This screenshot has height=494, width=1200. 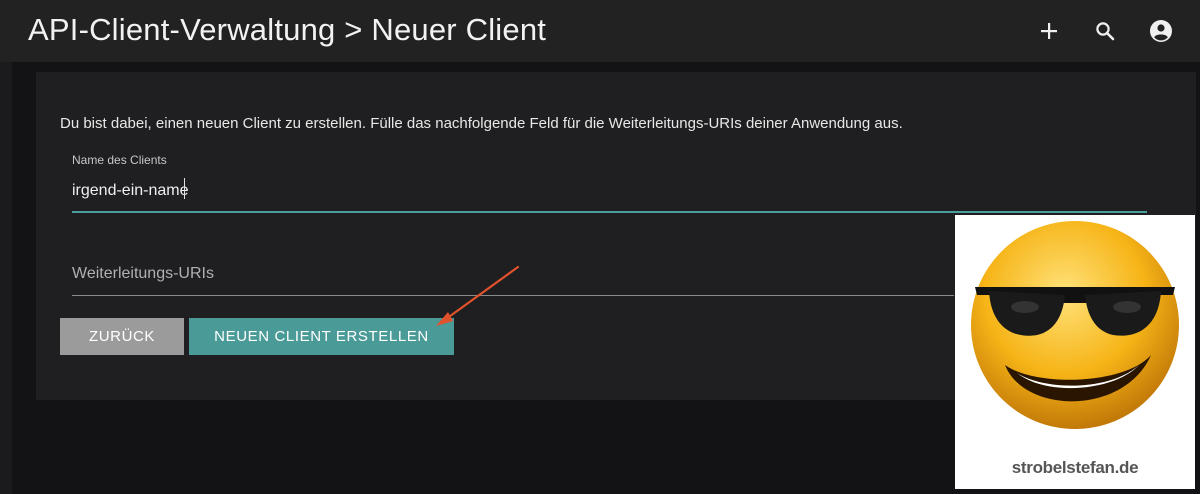 I want to click on watermark-logo: strobelstefan.de, so click(x=1075, y=352).